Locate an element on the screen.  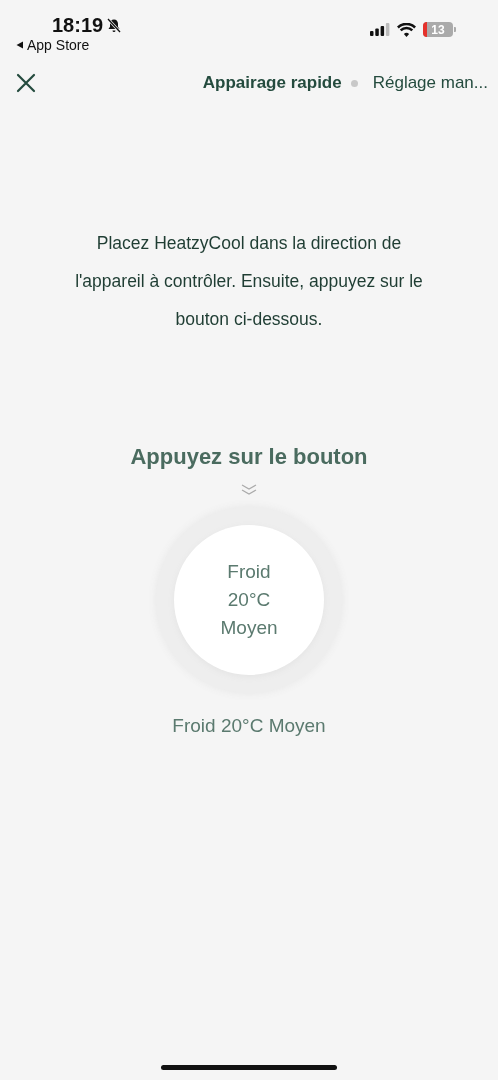
close-button is located at coordinates (26, 83).